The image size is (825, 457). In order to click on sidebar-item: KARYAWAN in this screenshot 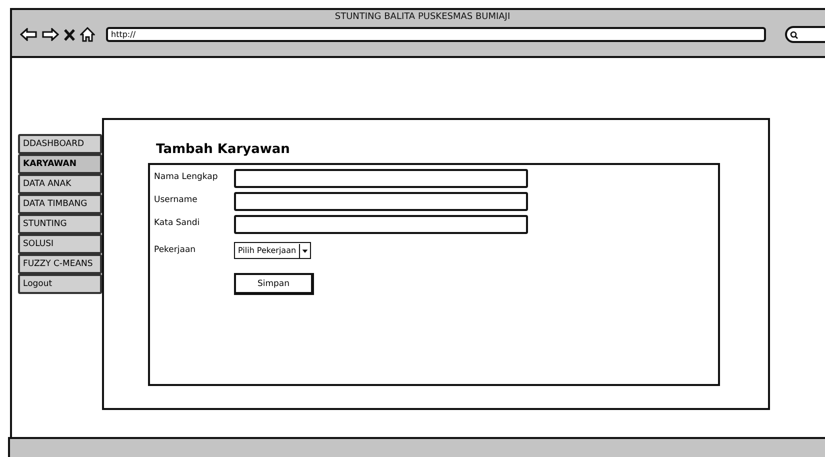, I will do `click(60, 164)`.